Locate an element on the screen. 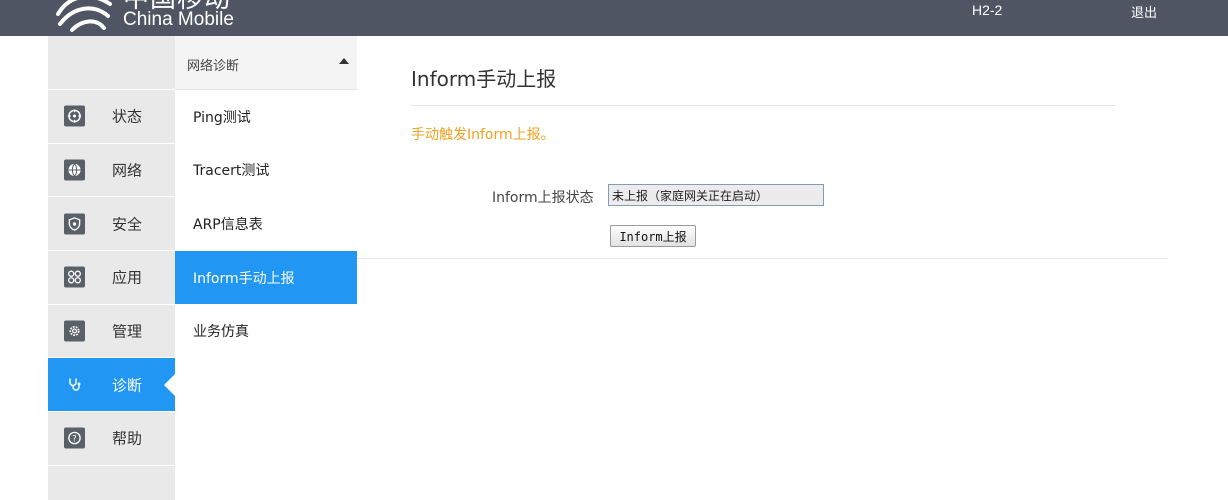 The height and width of the screenshot is (500, 1228). page-title: Inform手动上报 is located at coordinates (484, 79).